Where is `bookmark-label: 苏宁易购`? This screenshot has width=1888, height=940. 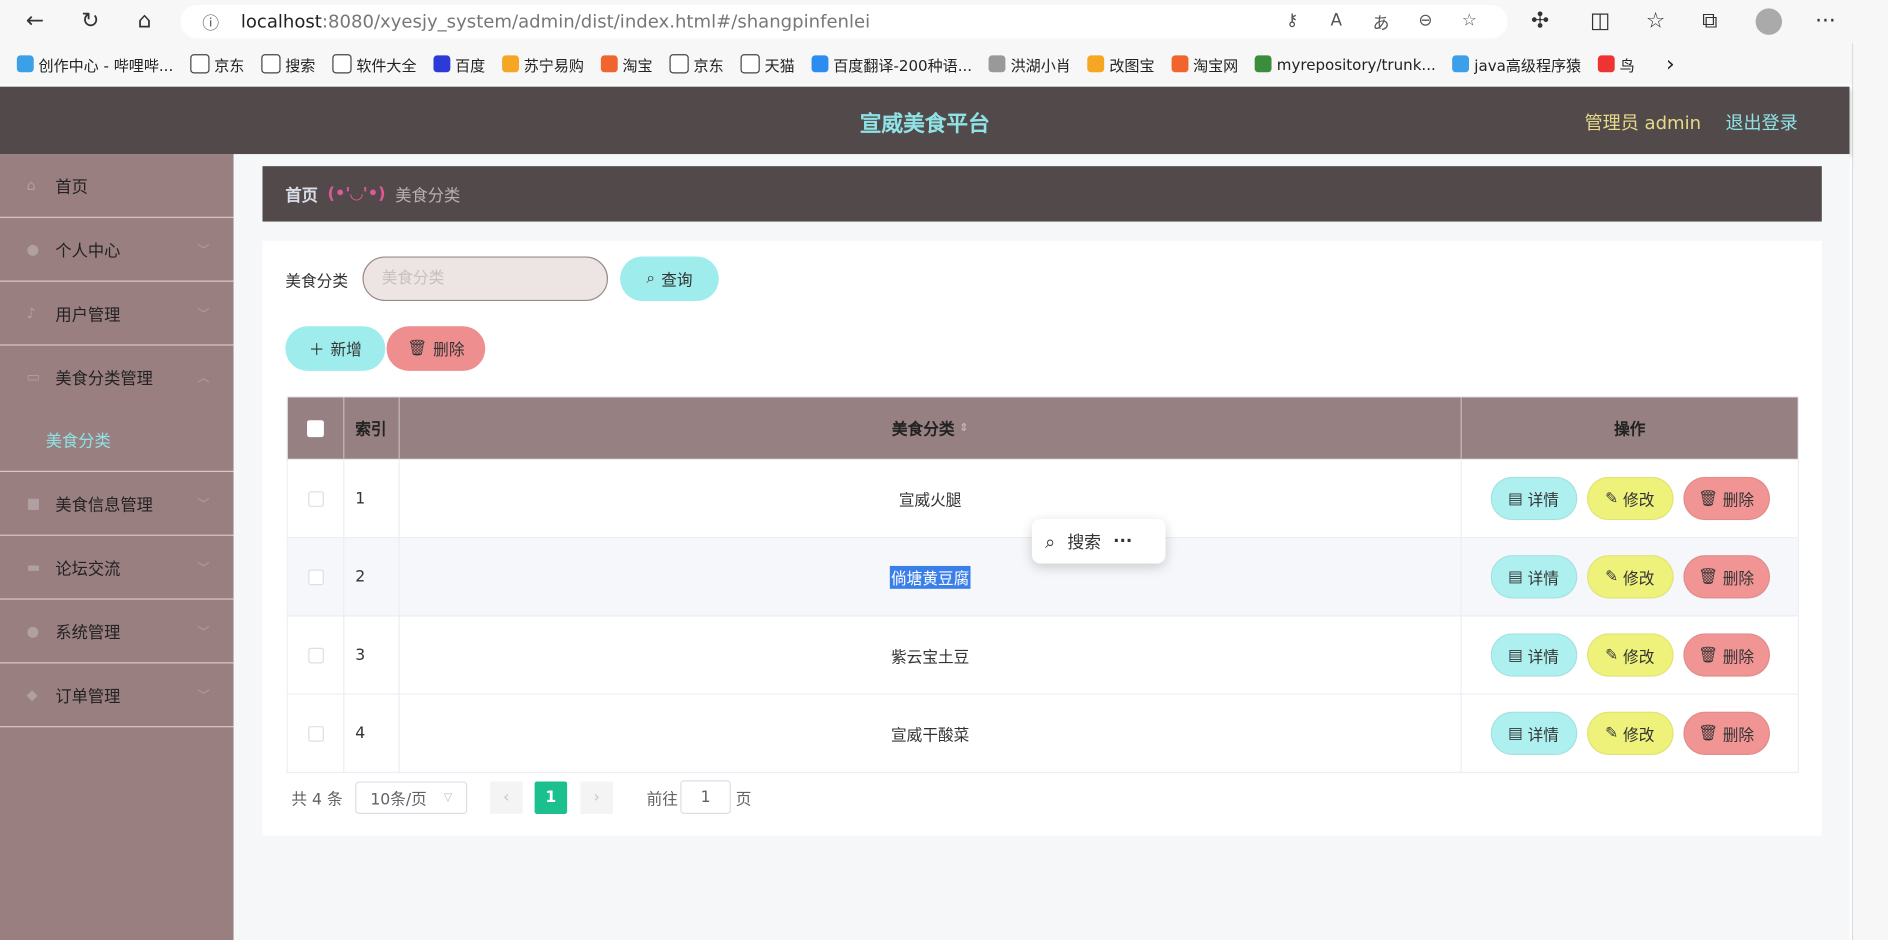 bookmark-label: 苏宁易购 is located at coordinates (553, 65).